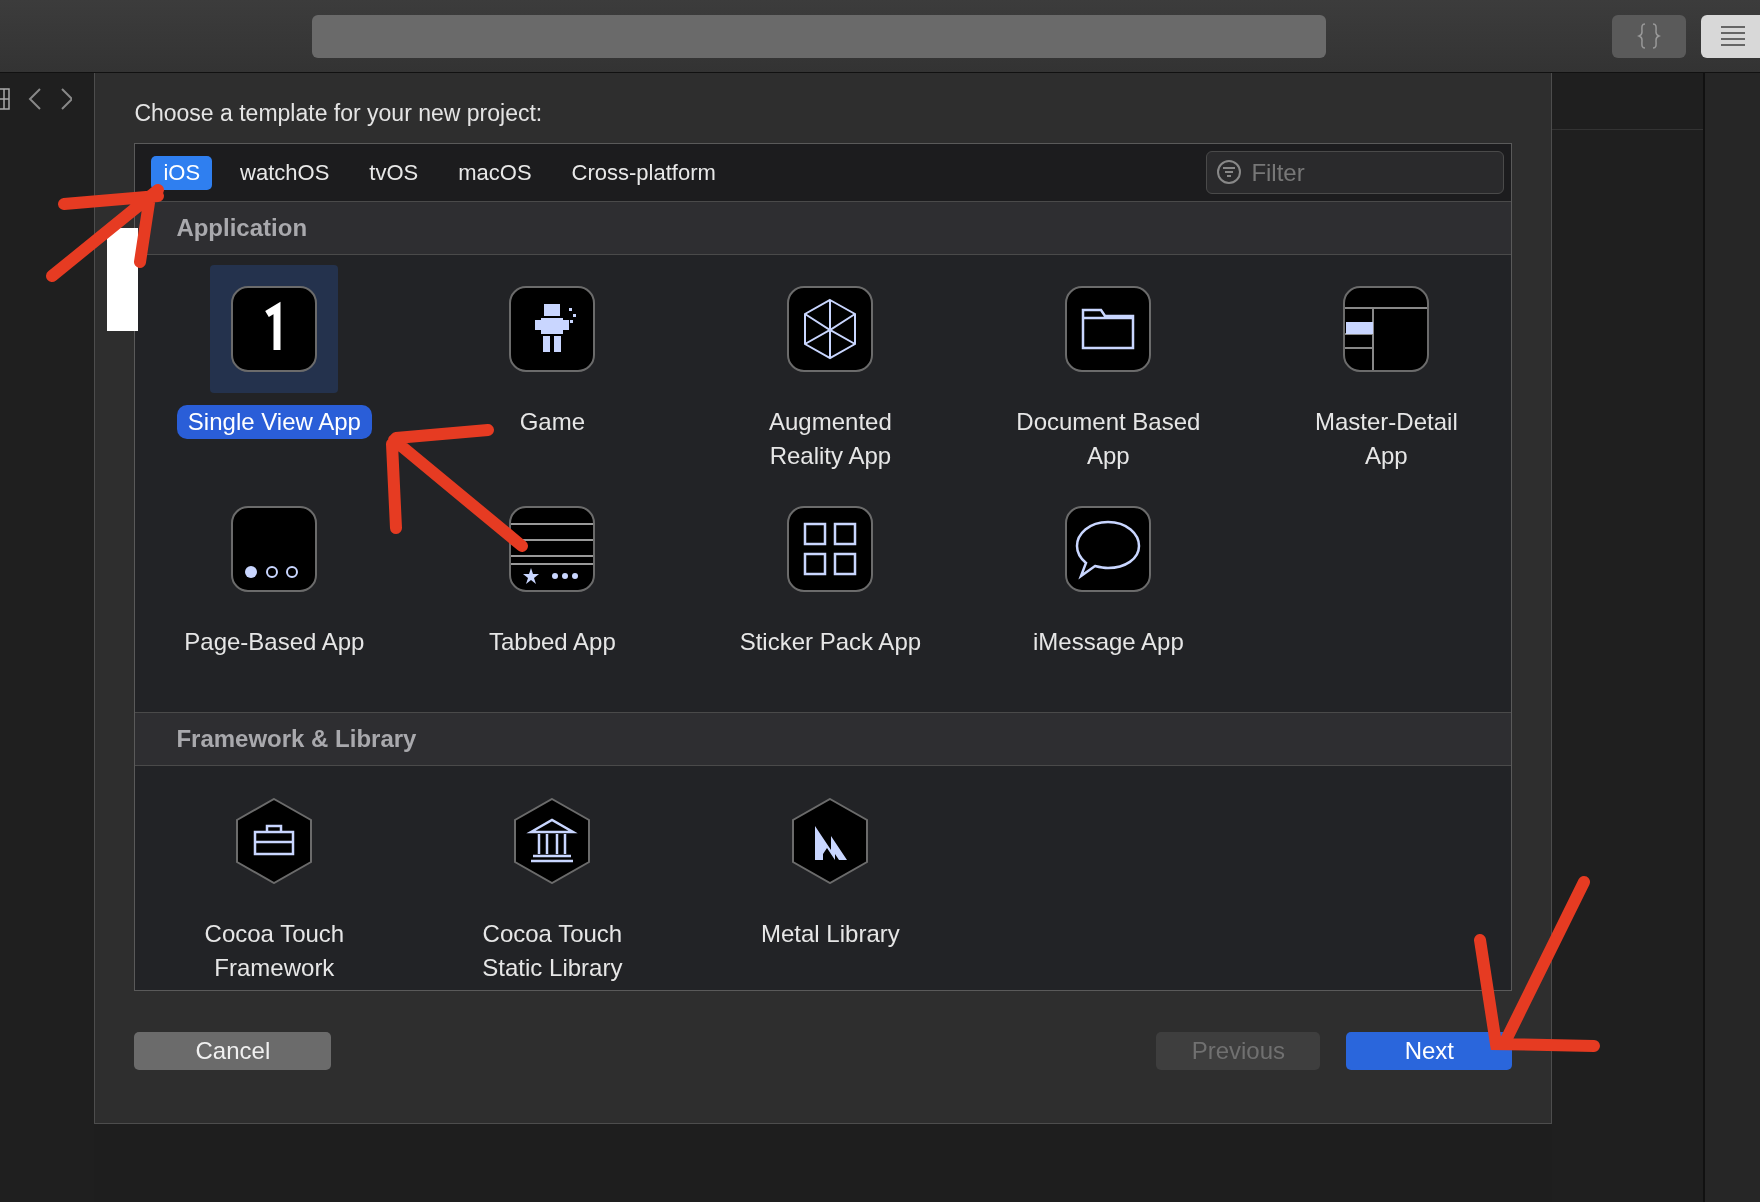 This screenshot has height=1202, width=1760. I want to click on next-button: Next, so click(1429, 1051).